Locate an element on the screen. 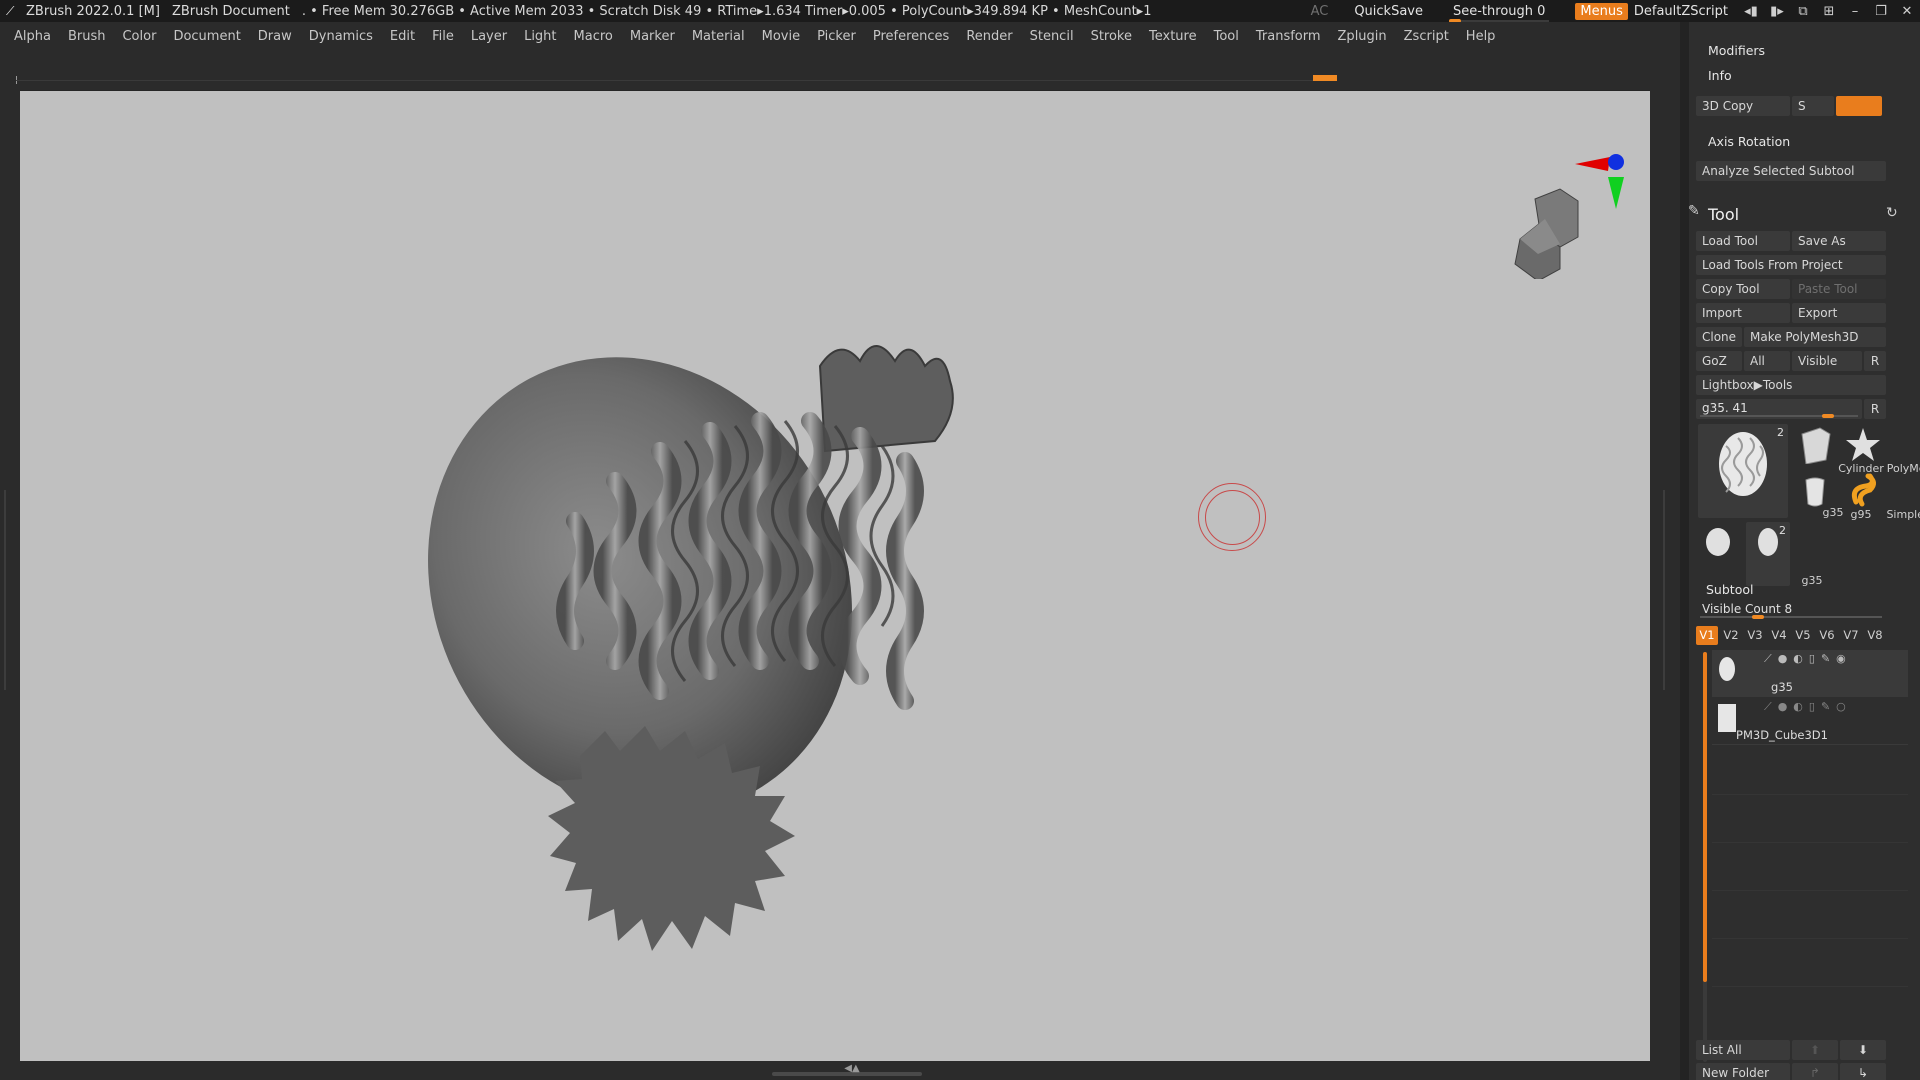 The height and width of the screenshot is (1080, 1920). menus-toggle-button: Menus is located at coordinates (1601, 11).